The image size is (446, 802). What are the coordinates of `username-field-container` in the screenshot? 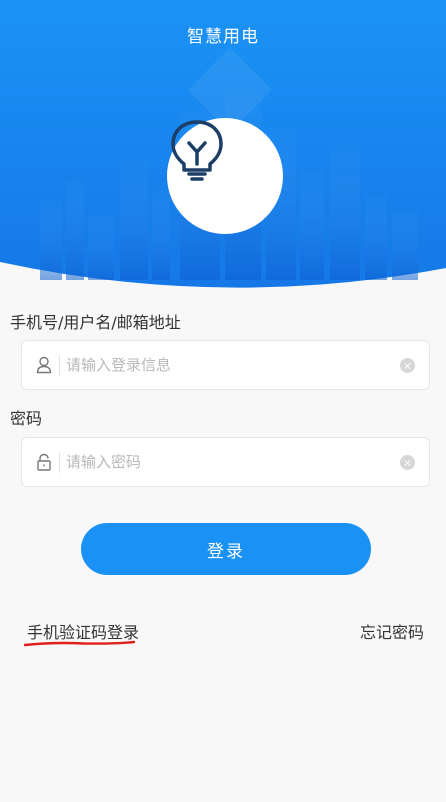 It's located at (225, 365).